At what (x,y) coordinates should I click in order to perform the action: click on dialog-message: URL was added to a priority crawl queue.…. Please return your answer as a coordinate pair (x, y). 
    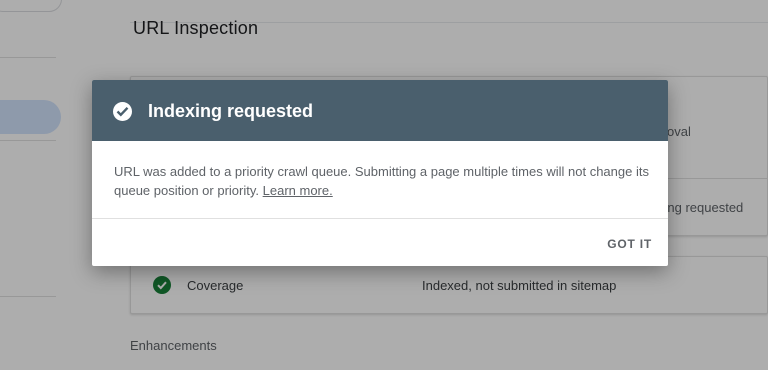
    Looking at the image, I should click on (384, 181).